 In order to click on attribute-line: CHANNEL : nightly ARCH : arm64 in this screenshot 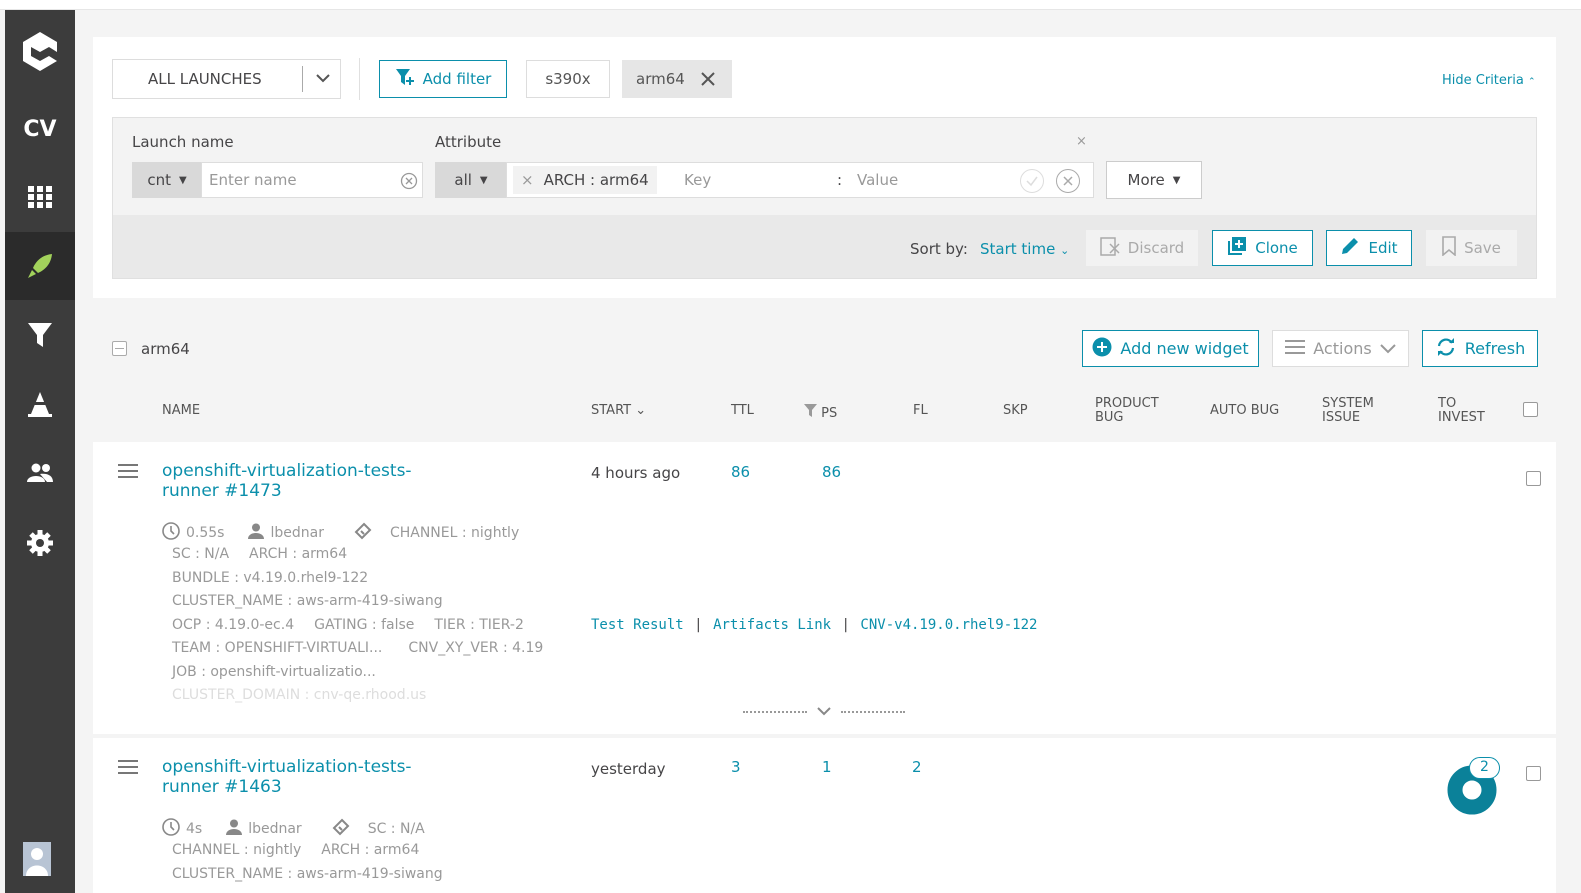, I will do `click(295, 850)`.